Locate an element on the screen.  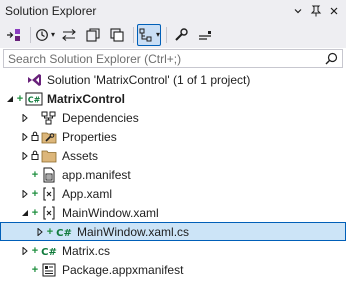
tree-item-label: App.xaml is located at coordinates (87, 193).